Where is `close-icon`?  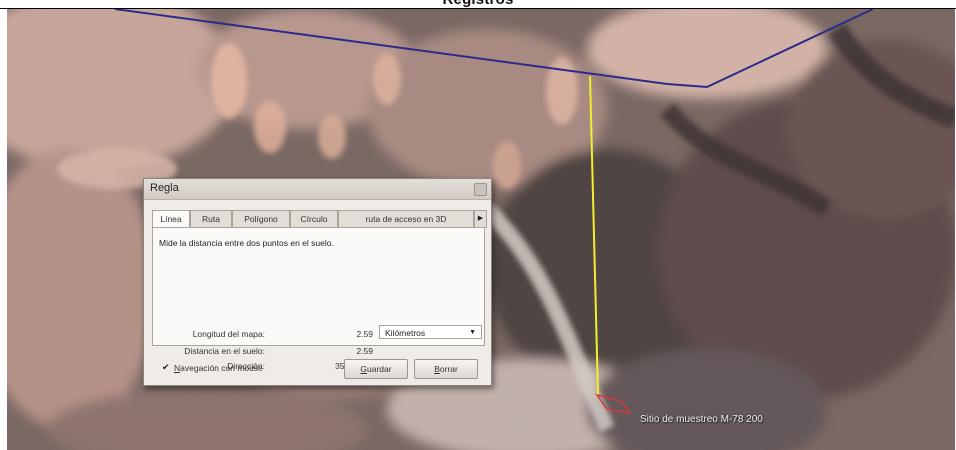 close-icon is located at coordinates (480, 189).